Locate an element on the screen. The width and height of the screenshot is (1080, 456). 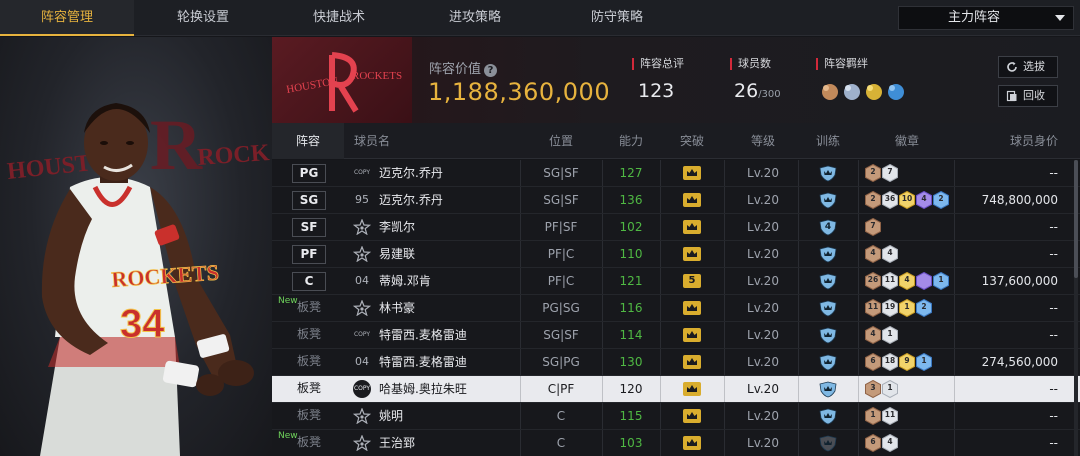
tab-rotation-settings: 轮换设置 is located at coordinates (203, 18).